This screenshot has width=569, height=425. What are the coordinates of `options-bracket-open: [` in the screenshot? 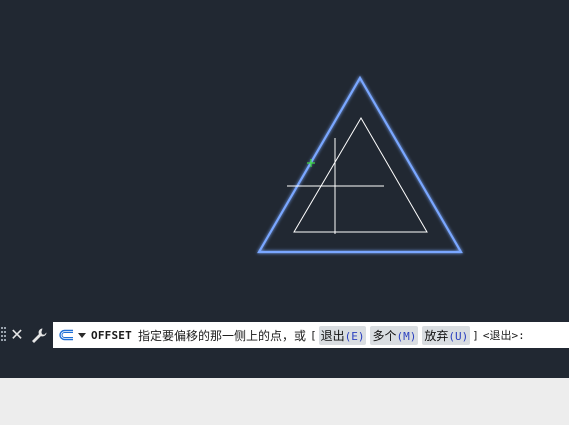 It's located at (313, 335).